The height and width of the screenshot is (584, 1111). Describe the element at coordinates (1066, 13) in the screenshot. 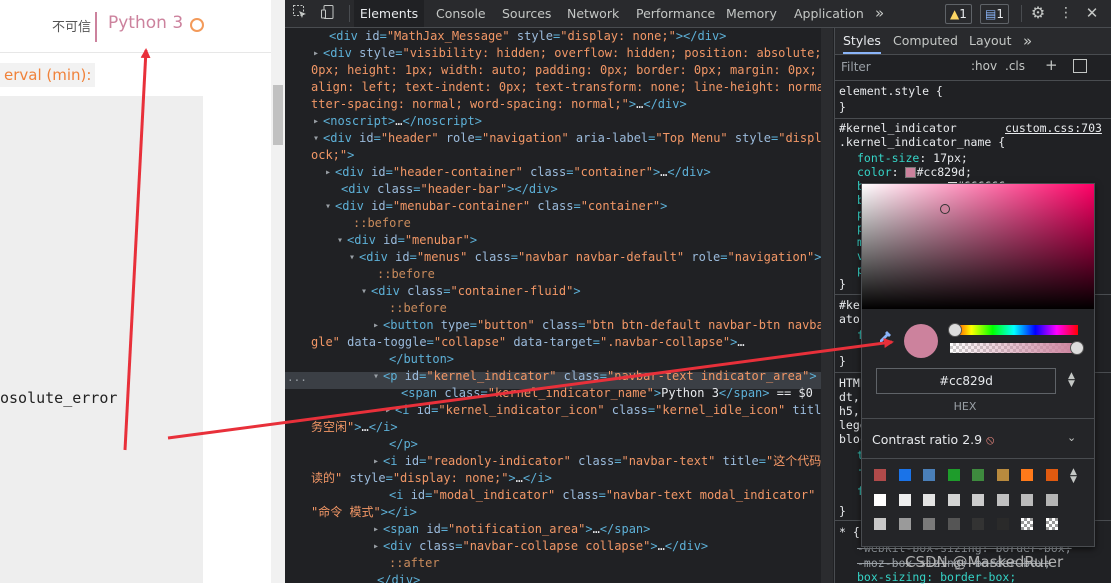

I see `kebab-menu-icon: ⋮` at that location.